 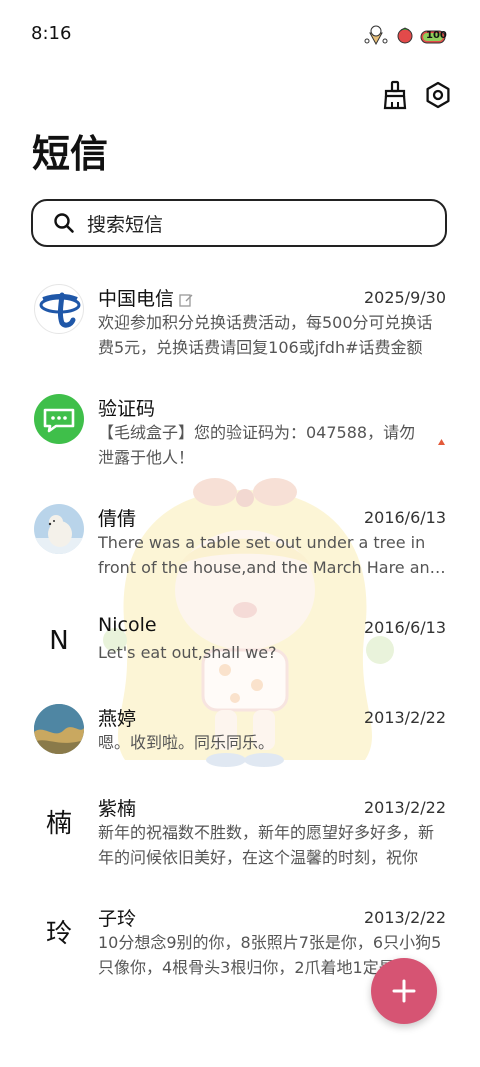 What do you see at coordinates (127, 625) in the screenshot?
I see `conversation-name: Nicole` at bounding box center [127, 625].